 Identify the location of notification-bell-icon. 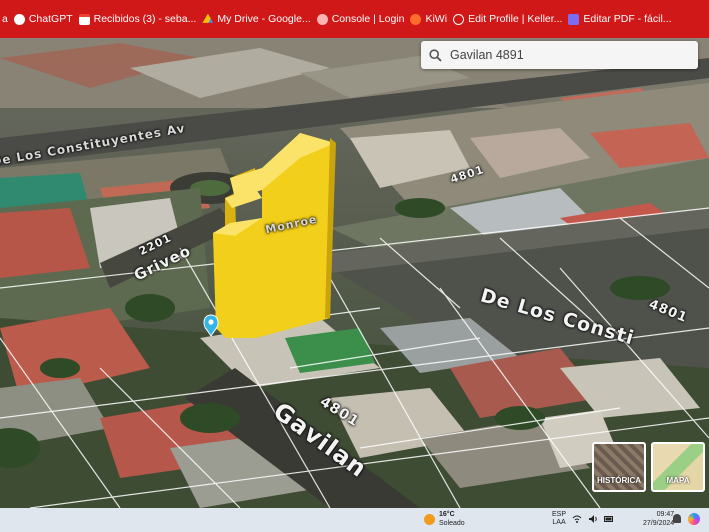
(677, 518).